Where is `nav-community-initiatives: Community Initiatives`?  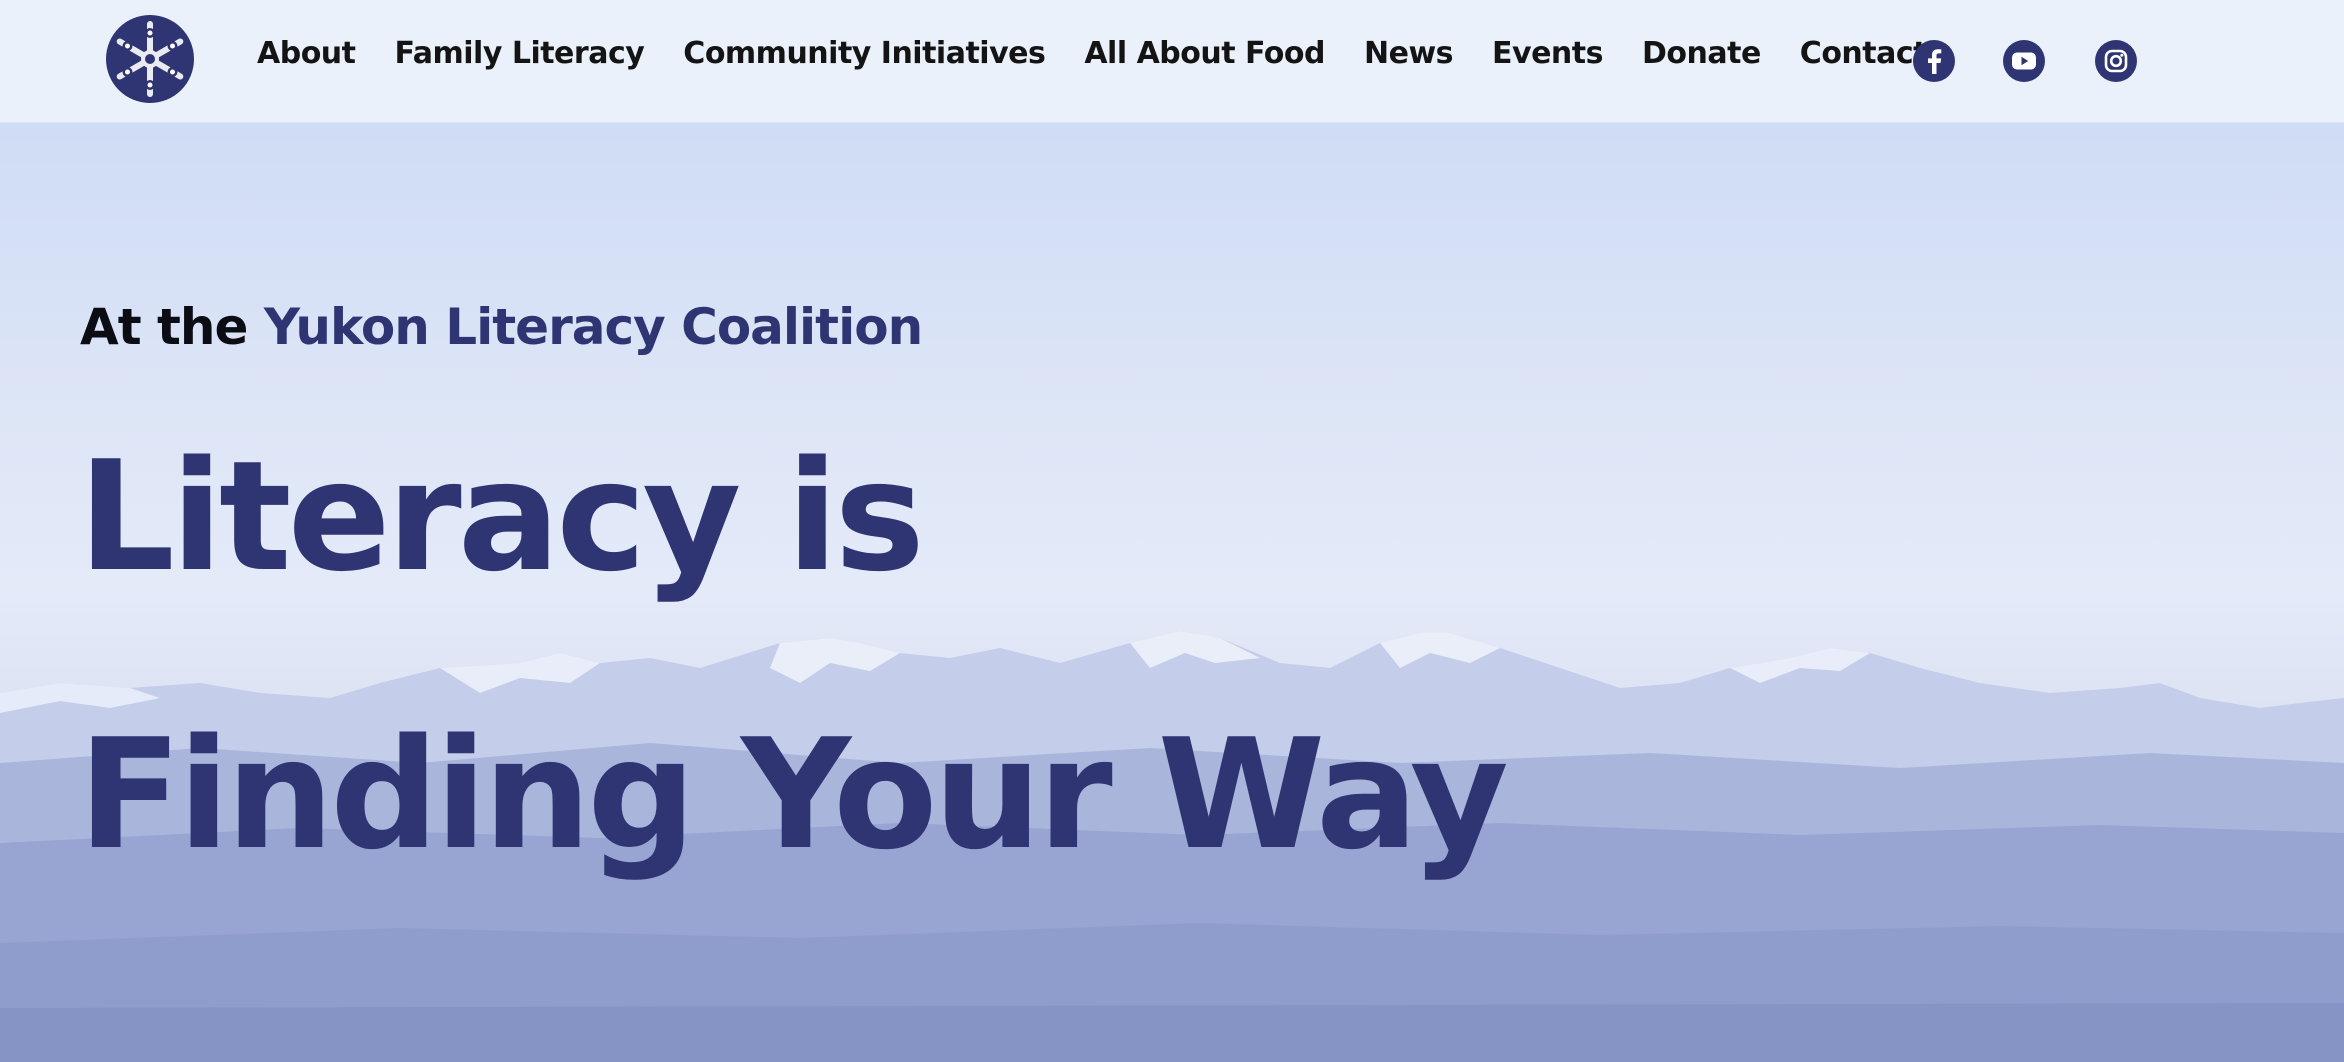 nav-community-initiatives: Community Initiatives is located at coordinates (864, 53).